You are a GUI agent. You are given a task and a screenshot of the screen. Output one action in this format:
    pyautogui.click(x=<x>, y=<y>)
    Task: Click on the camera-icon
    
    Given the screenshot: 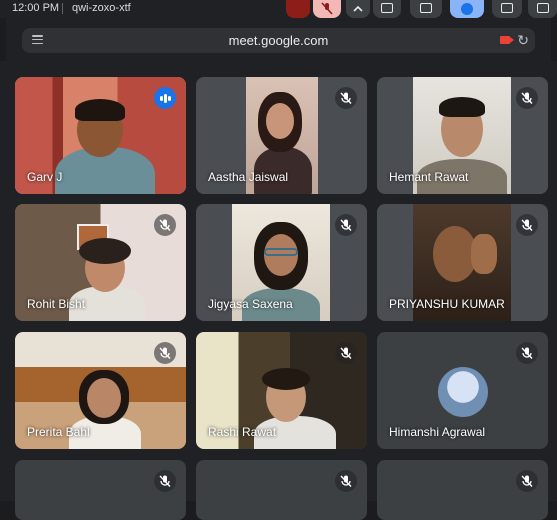 What is the action you would take?
    pyautogui.click(x=387, y=8)
    